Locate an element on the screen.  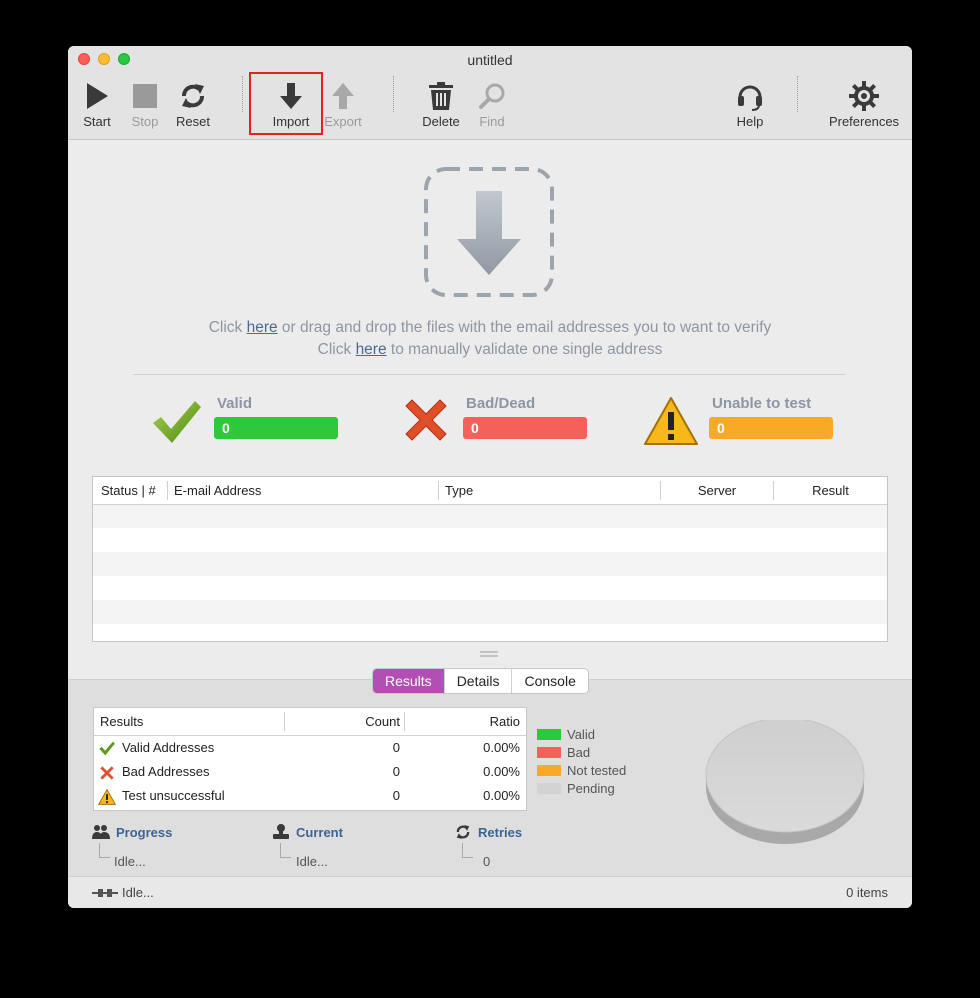
delete-label: Delete is located at coordinates (441, 121).